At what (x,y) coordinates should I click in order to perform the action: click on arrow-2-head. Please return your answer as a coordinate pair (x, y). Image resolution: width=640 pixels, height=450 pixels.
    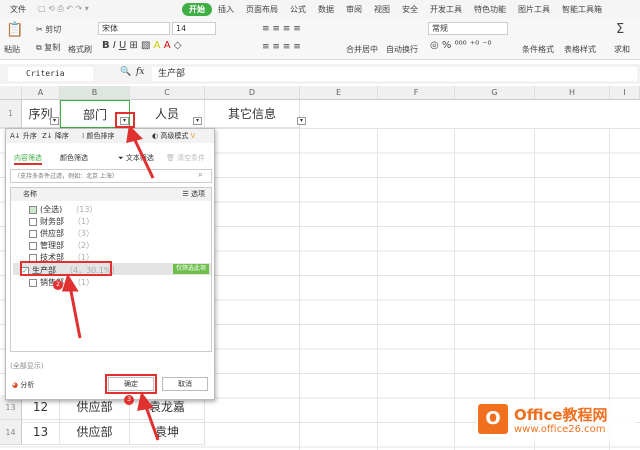
    Looking at the image, I should click on (70, 282).